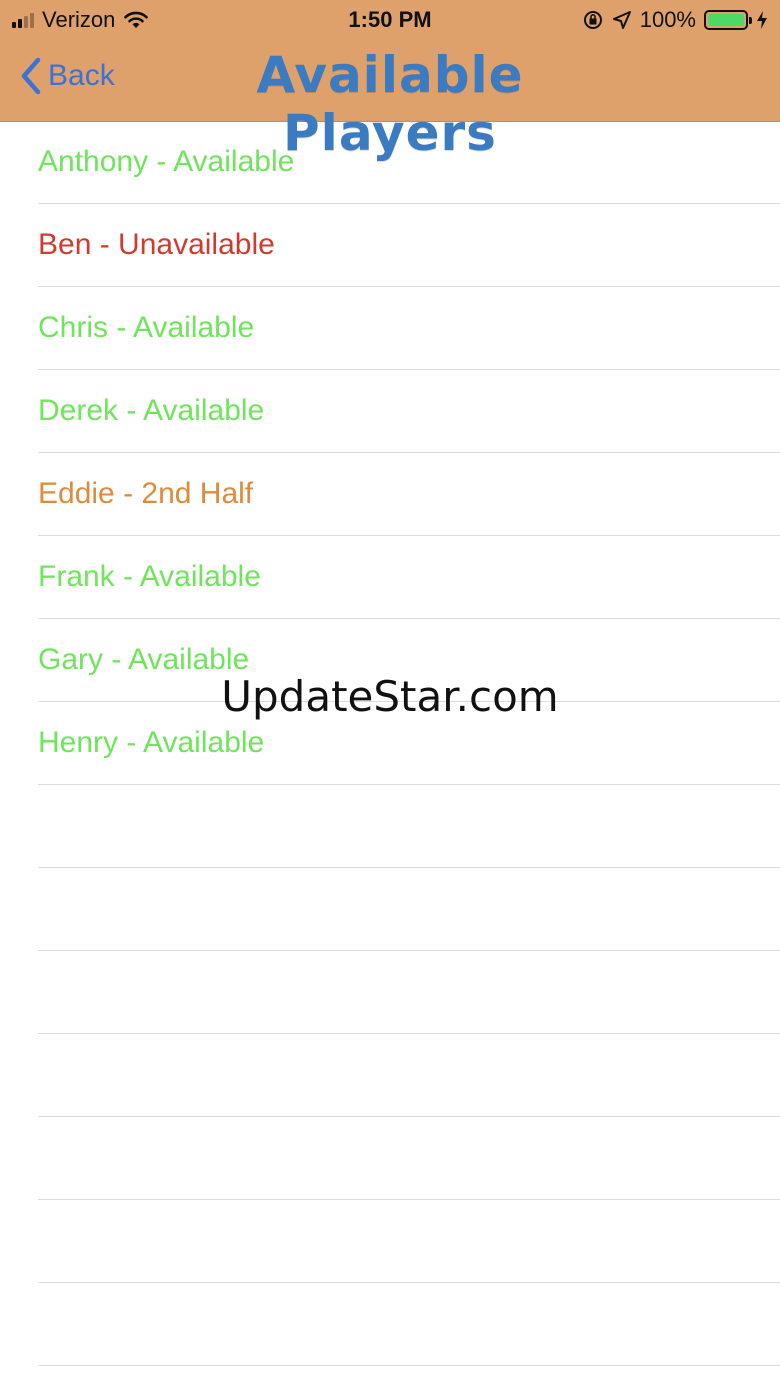  I want to click on watermark-text: UpdateStar.com, so click(390, 696).